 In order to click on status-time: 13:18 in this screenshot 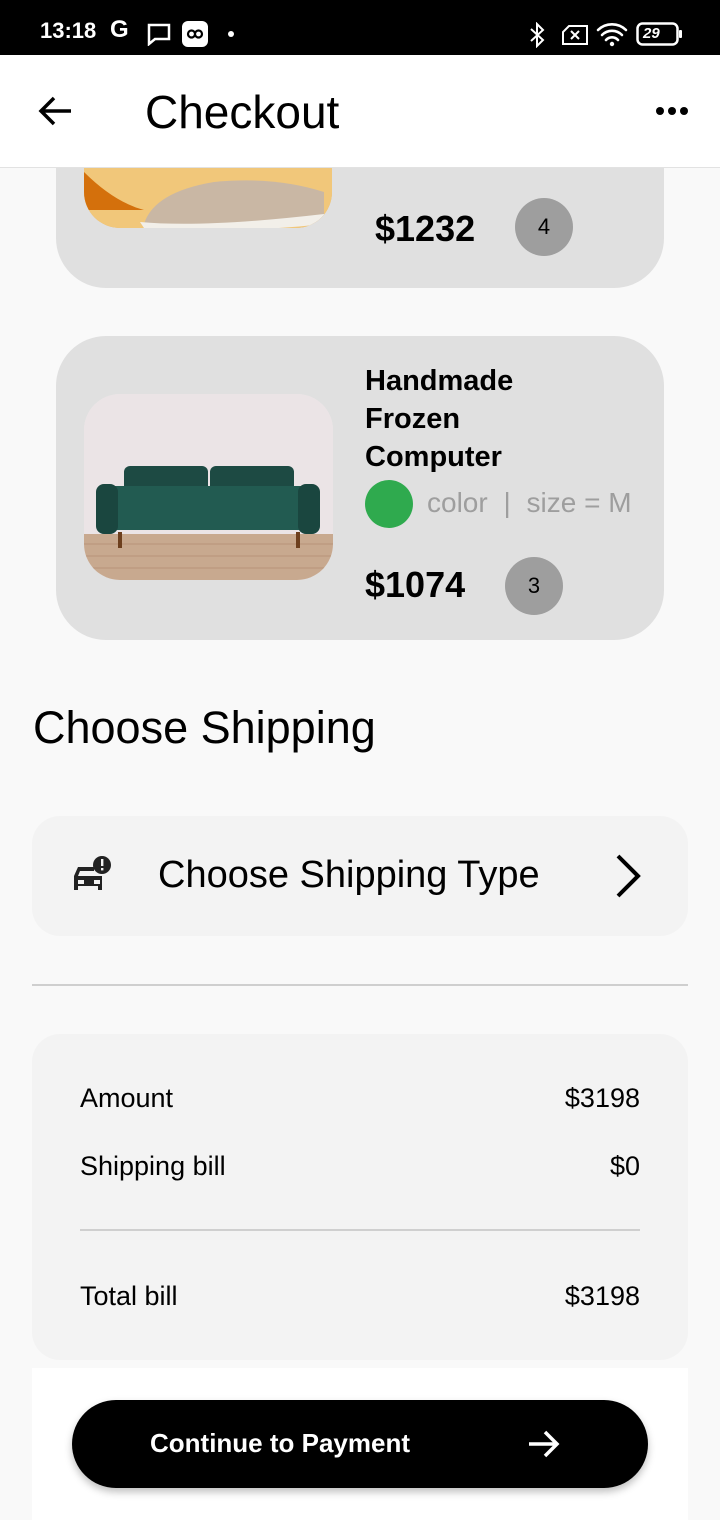, I will do `click(68, 30)`.